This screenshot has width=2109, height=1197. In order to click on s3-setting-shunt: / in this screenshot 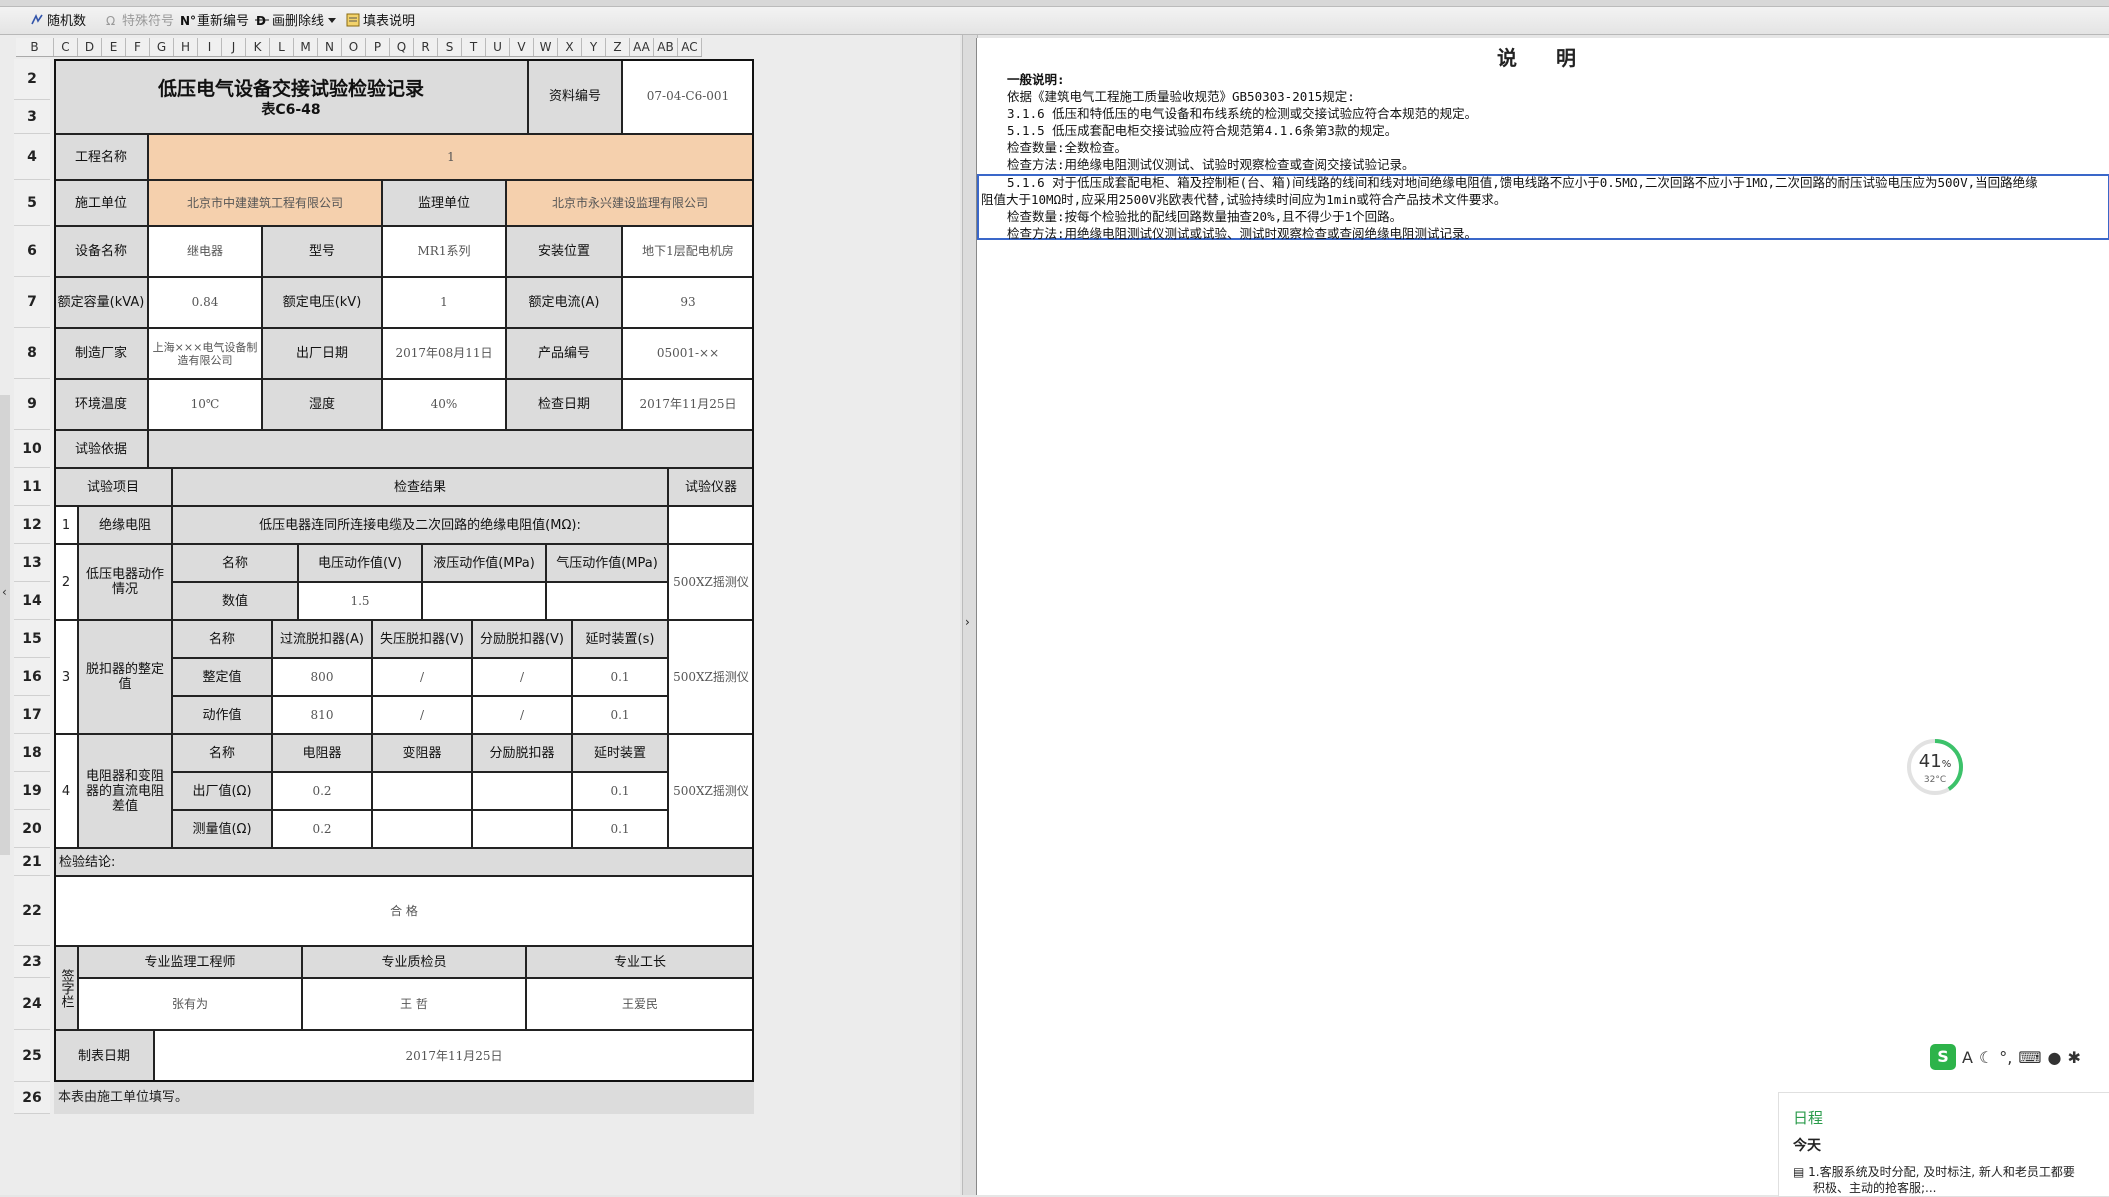, I will do `click(522, 677)`.